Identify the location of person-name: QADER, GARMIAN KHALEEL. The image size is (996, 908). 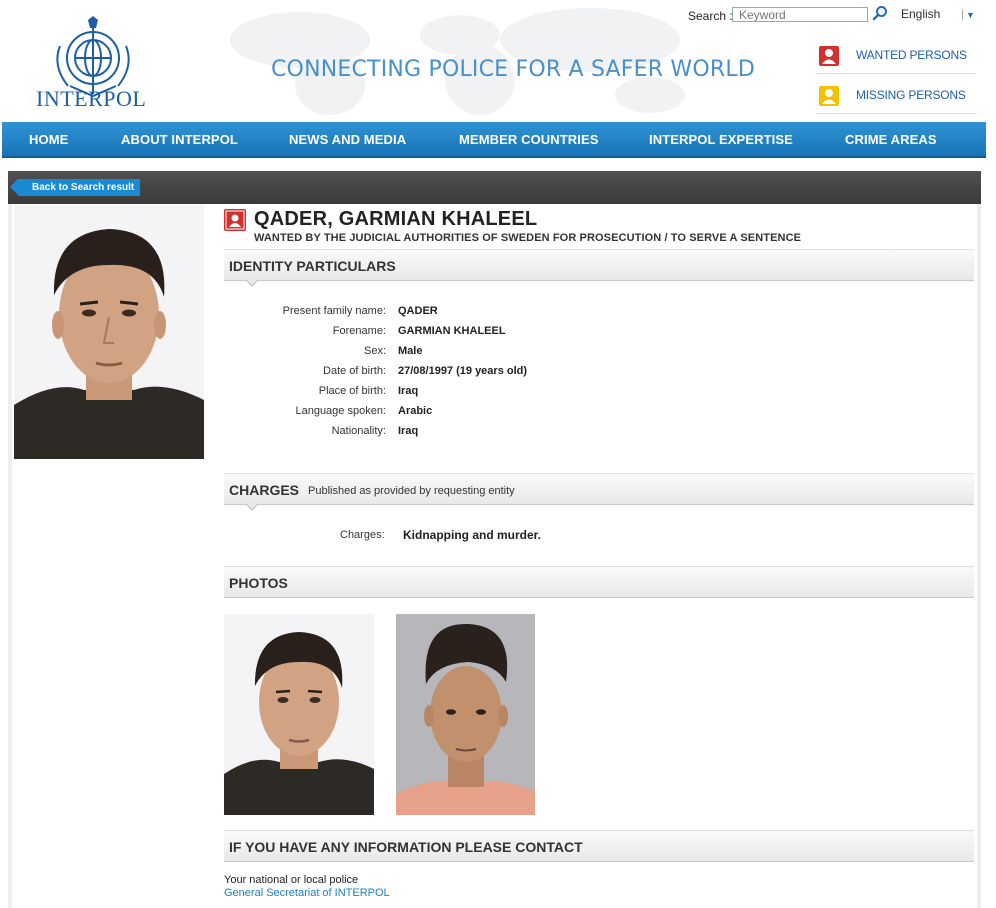
(396, 219).